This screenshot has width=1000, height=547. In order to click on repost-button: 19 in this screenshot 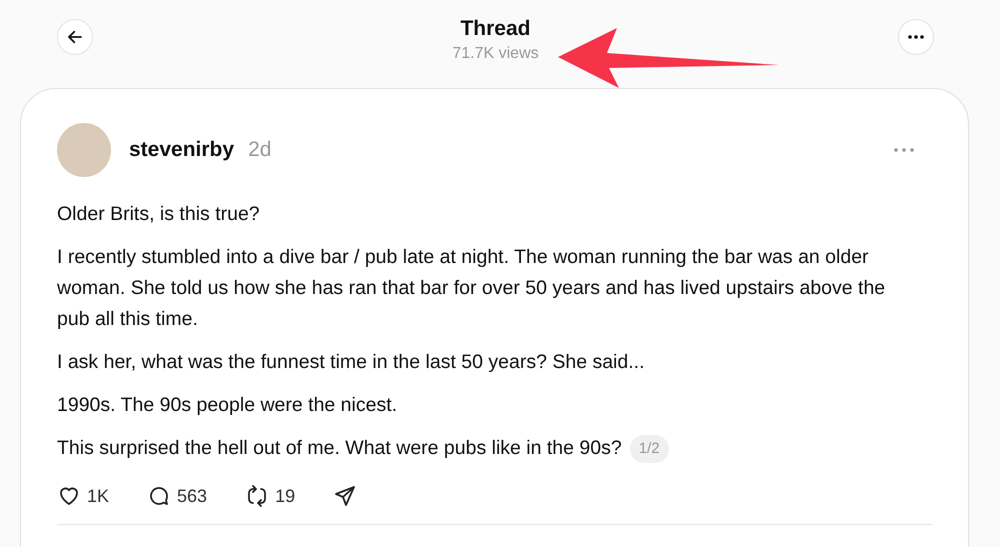, I will do `click(270, 496)`.